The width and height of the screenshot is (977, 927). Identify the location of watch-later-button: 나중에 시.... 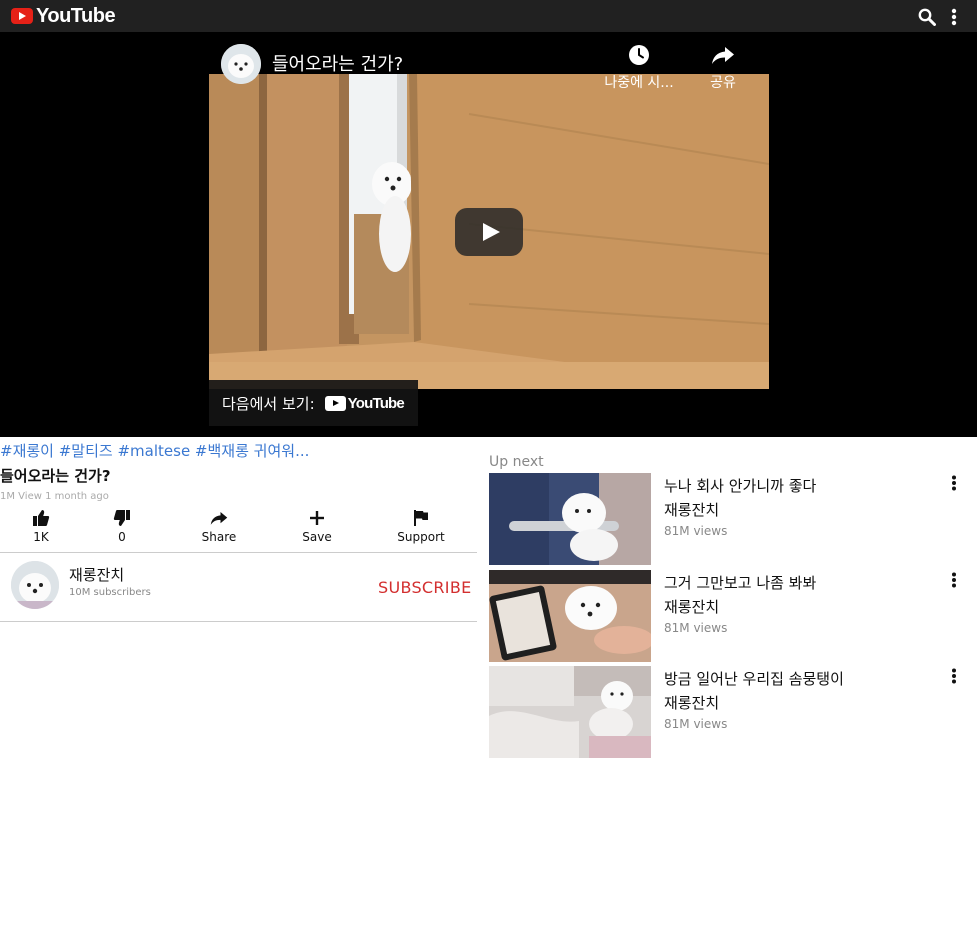
(639, 68).